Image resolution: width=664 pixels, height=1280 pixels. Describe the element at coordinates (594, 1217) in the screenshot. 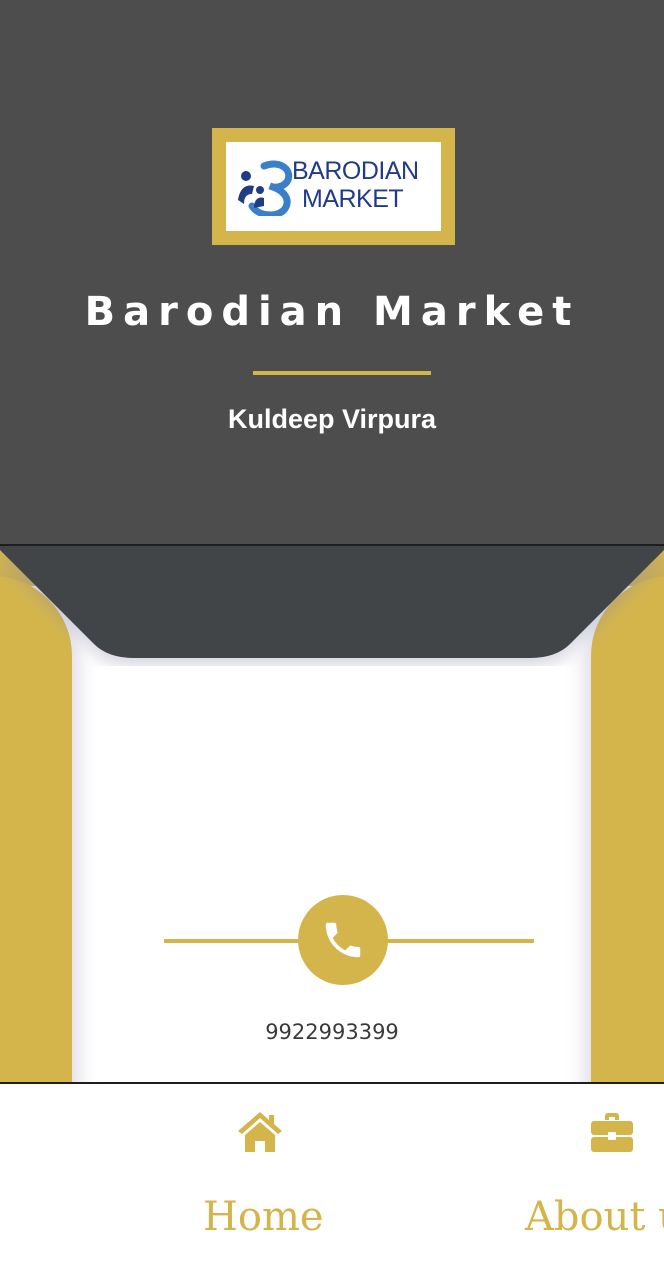

I see `nav-label-about: About u` at that location.